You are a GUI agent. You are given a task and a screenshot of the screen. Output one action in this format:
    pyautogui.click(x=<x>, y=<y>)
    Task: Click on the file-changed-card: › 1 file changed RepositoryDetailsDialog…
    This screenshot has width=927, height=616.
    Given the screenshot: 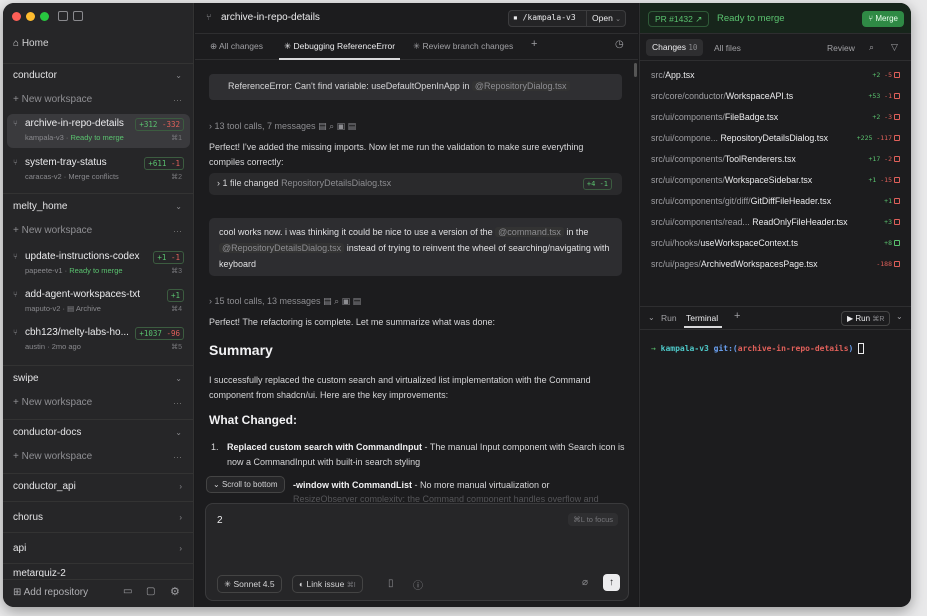 What is the action you would take?
    pyautogui.click(x=415, y=184)
    